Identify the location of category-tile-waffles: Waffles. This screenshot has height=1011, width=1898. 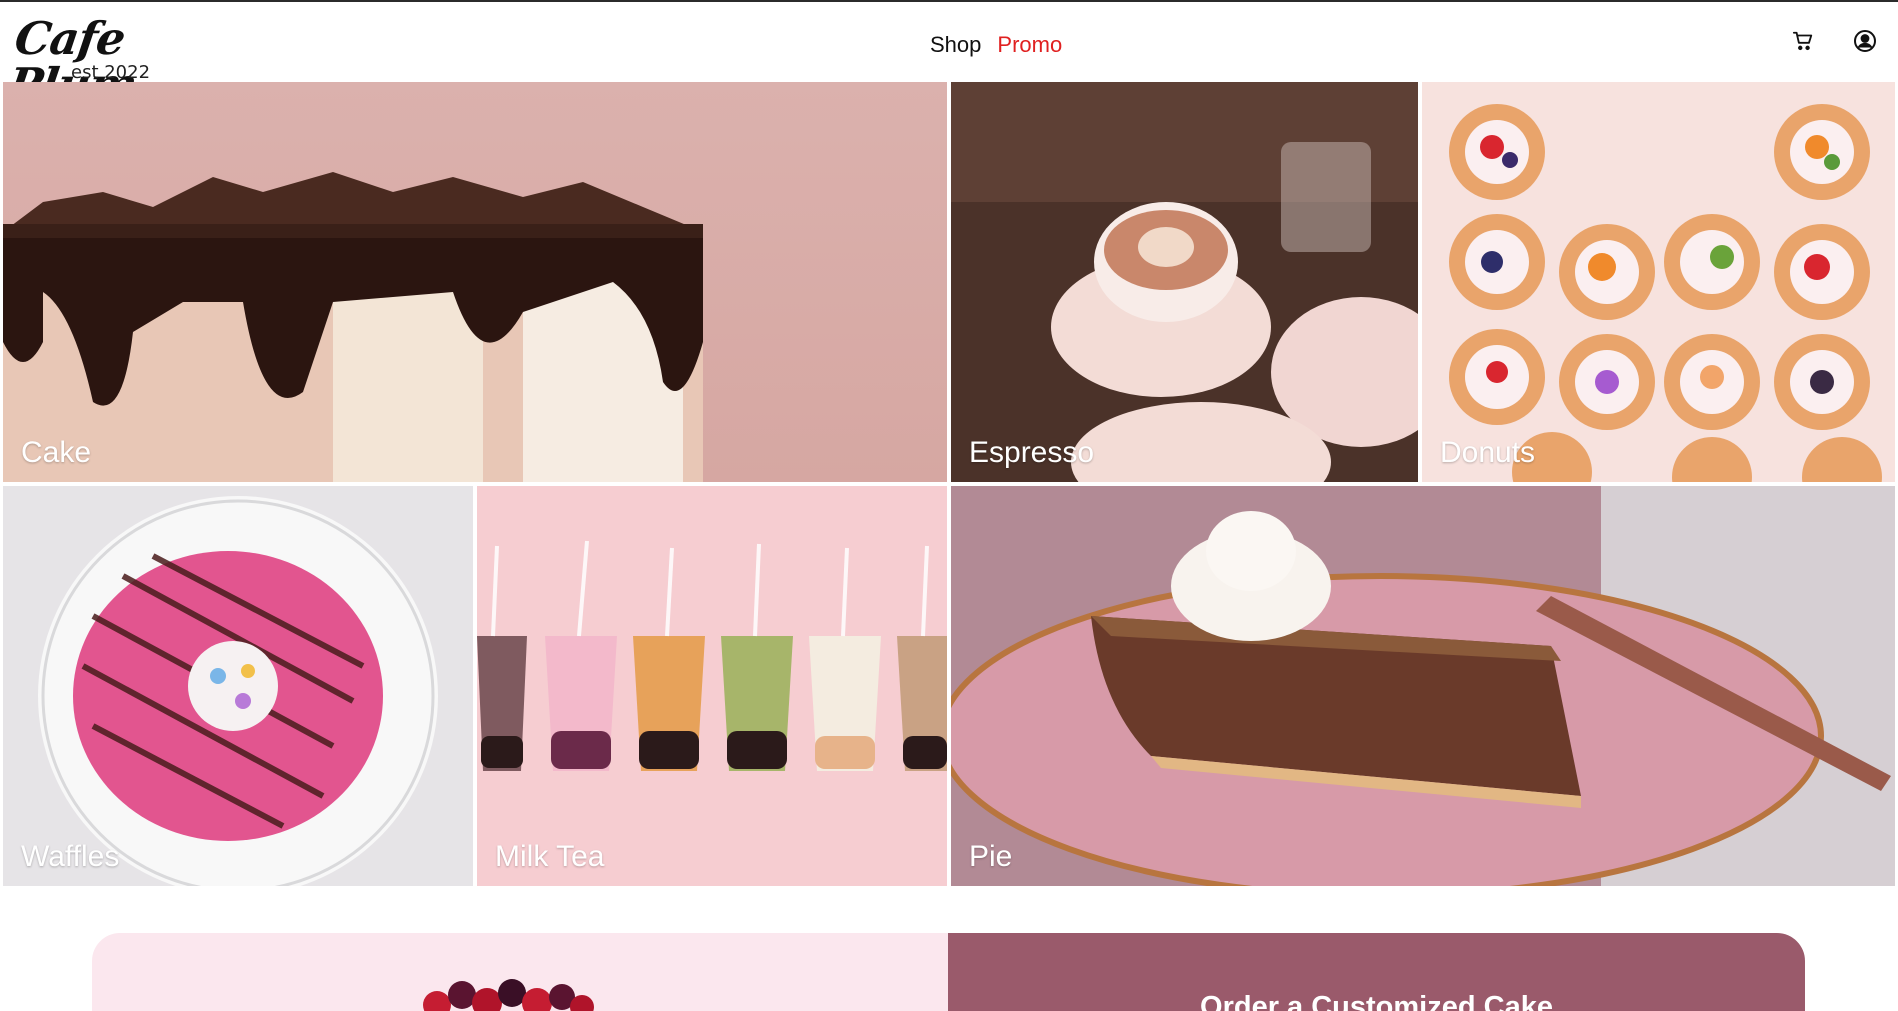
(238, 686).